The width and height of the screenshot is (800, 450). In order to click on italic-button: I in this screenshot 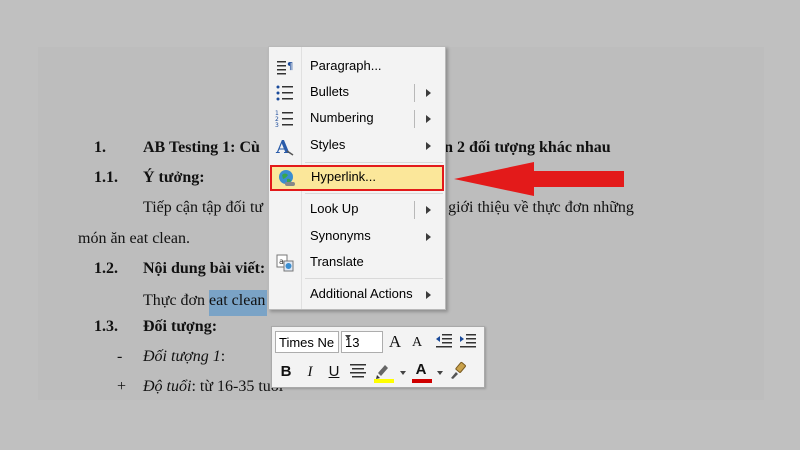, I will do `click(310, 372)`.